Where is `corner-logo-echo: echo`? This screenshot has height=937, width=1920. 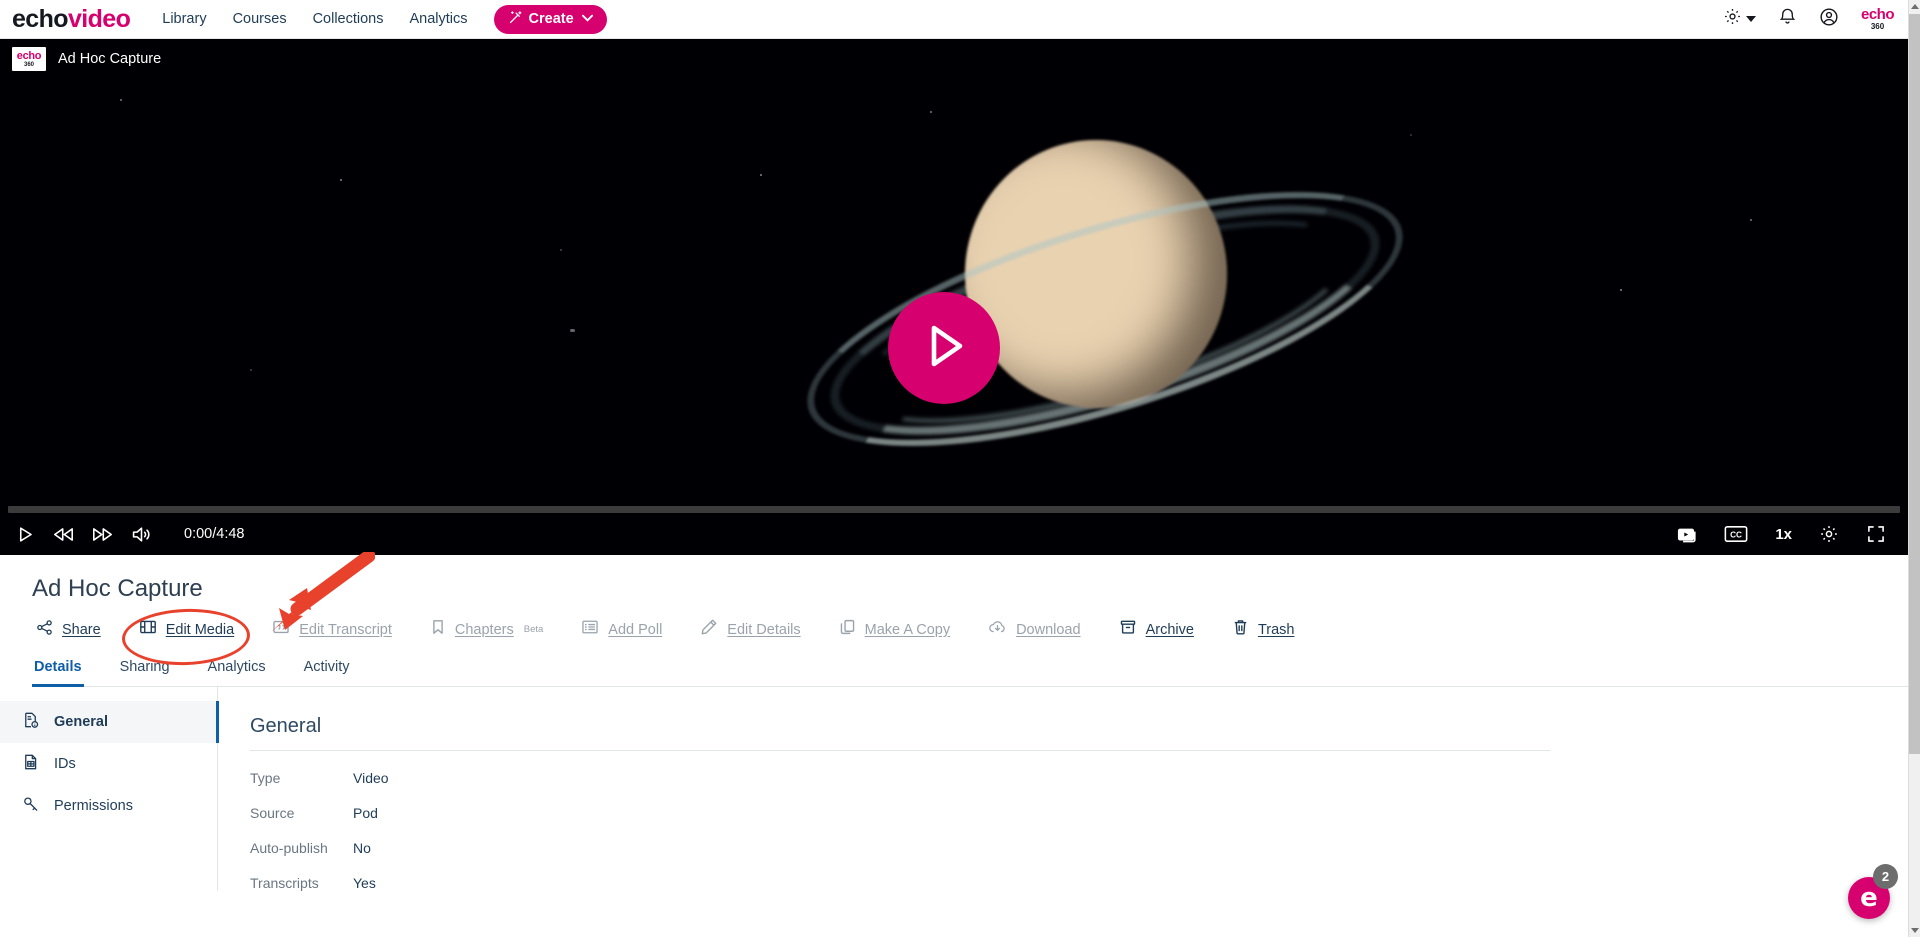
corner-logo-echo: echo is located at coordinates (1877, 14).